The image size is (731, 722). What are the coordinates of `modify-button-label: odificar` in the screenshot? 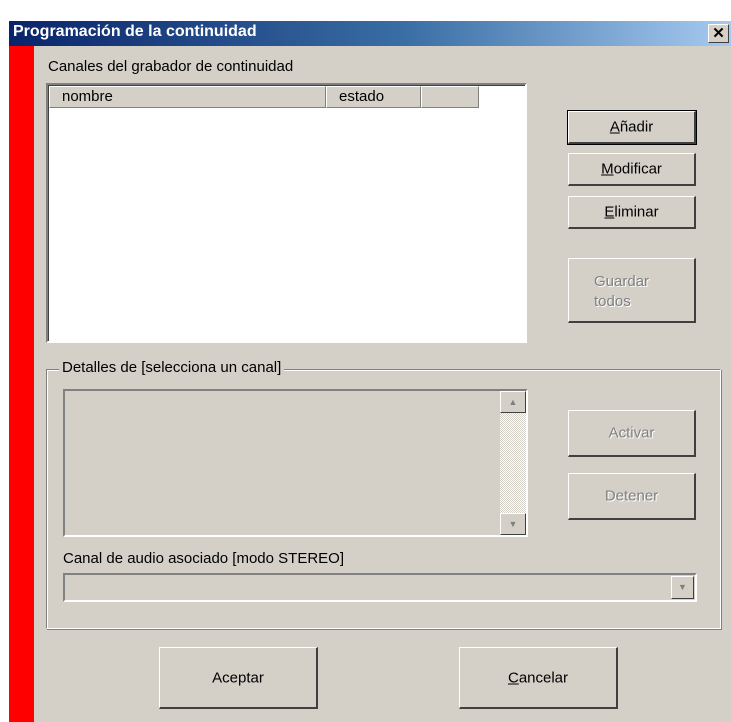 It's located at (637, 169).